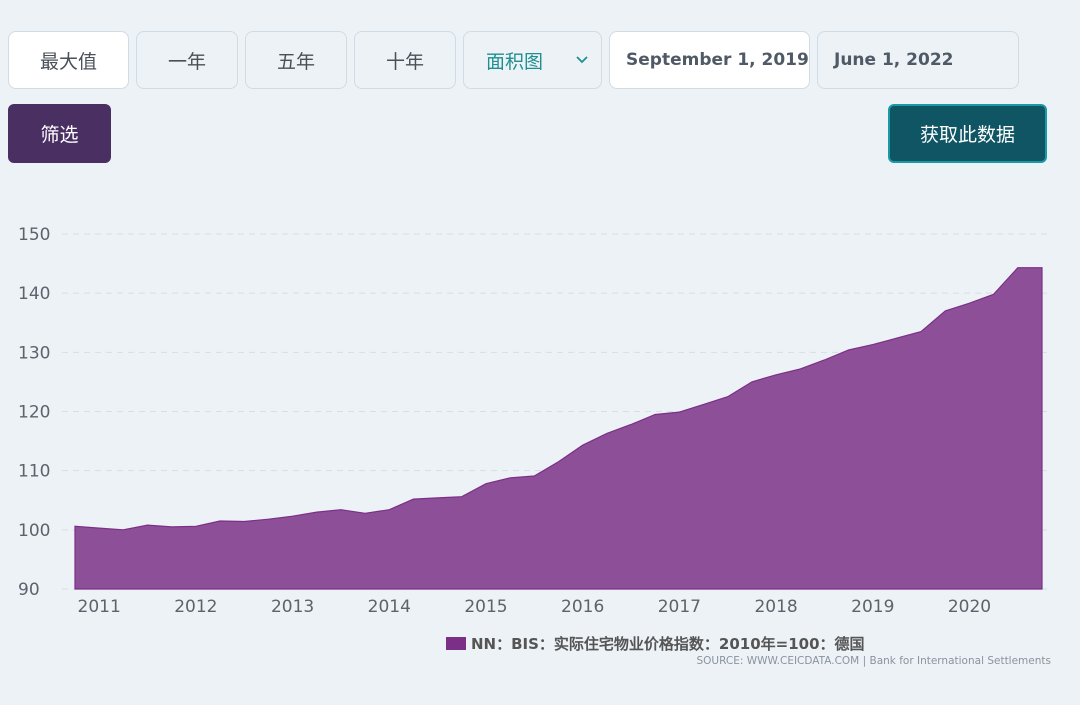 This screenshot has height=705, width=1080. Describe the element at coordinates (456, 643) in the screenshot. I see `legend-swatch` at that location.